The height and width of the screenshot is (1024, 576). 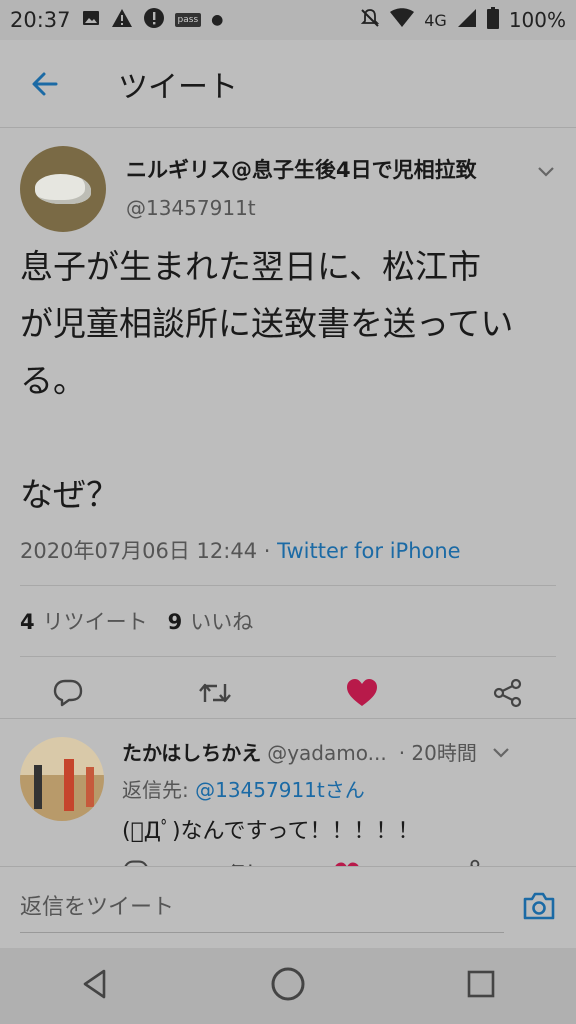 What do you see at coordinates (537, 20) in the screenshot?
I see `battery-level: 100%` at bounding box center [537, 20].